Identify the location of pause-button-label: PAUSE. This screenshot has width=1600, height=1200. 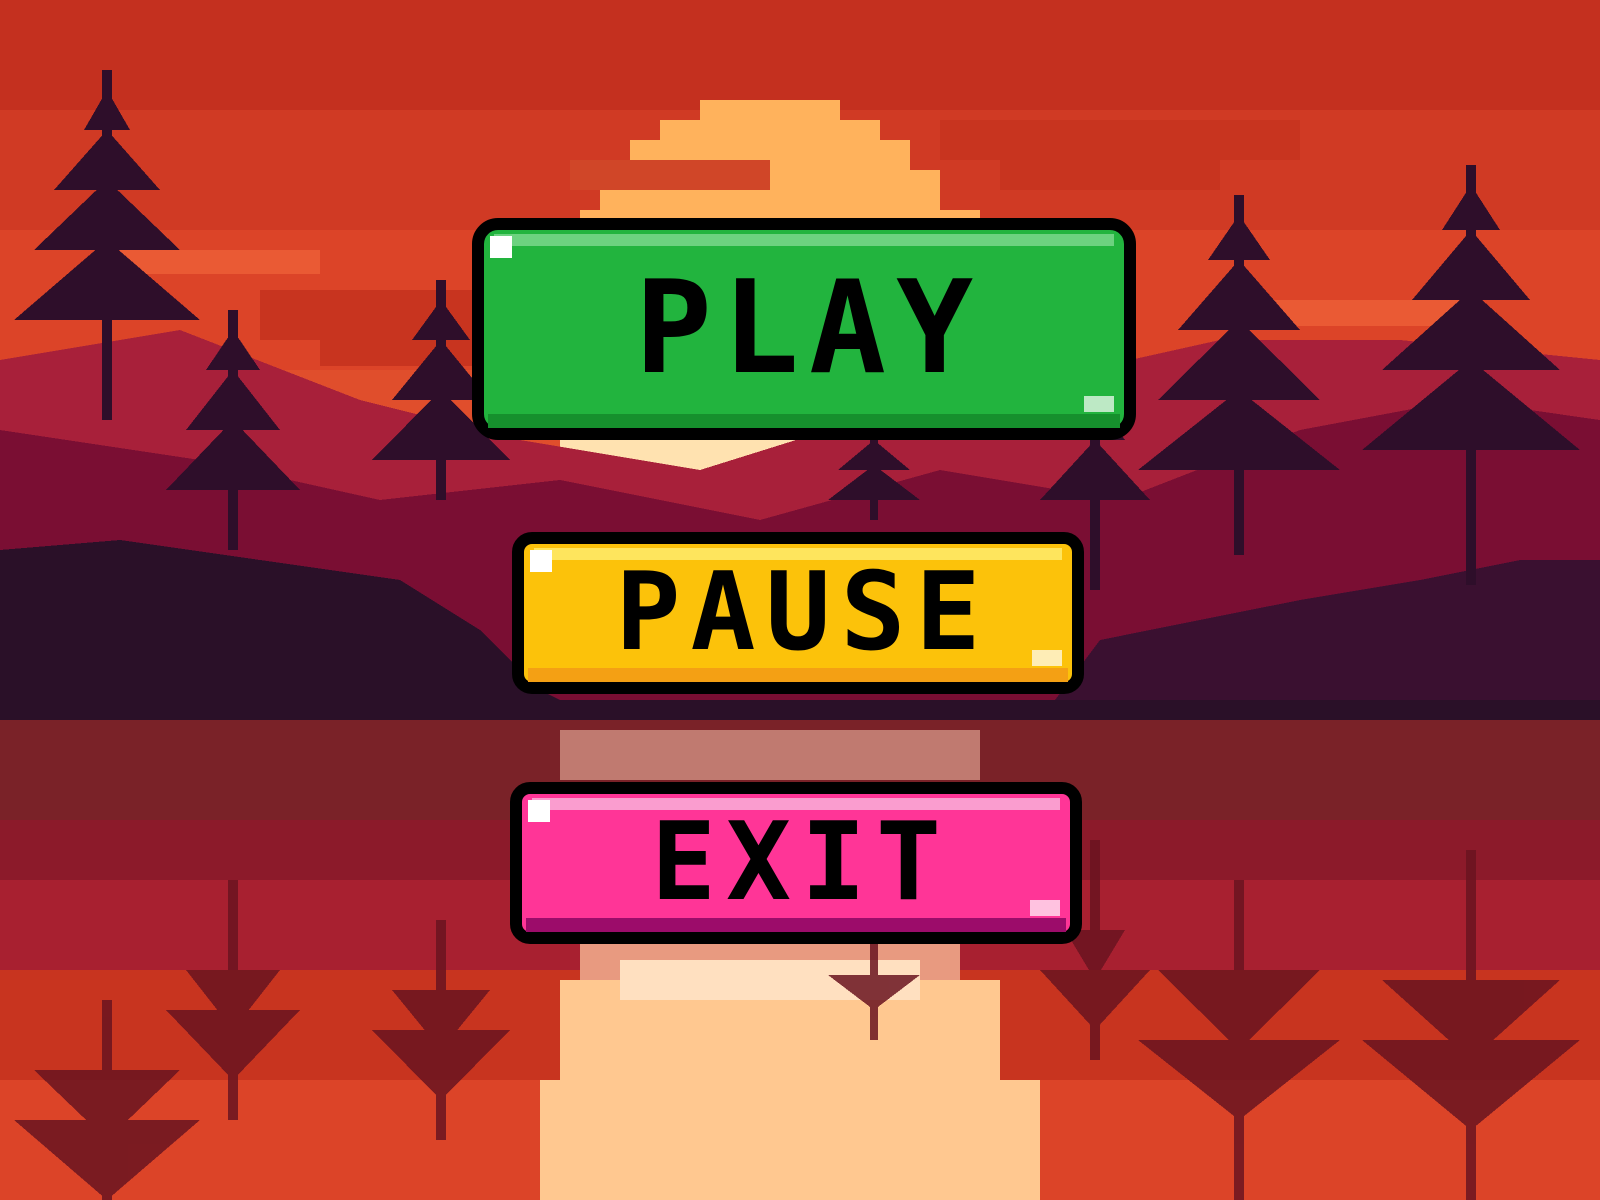
(803, 612).